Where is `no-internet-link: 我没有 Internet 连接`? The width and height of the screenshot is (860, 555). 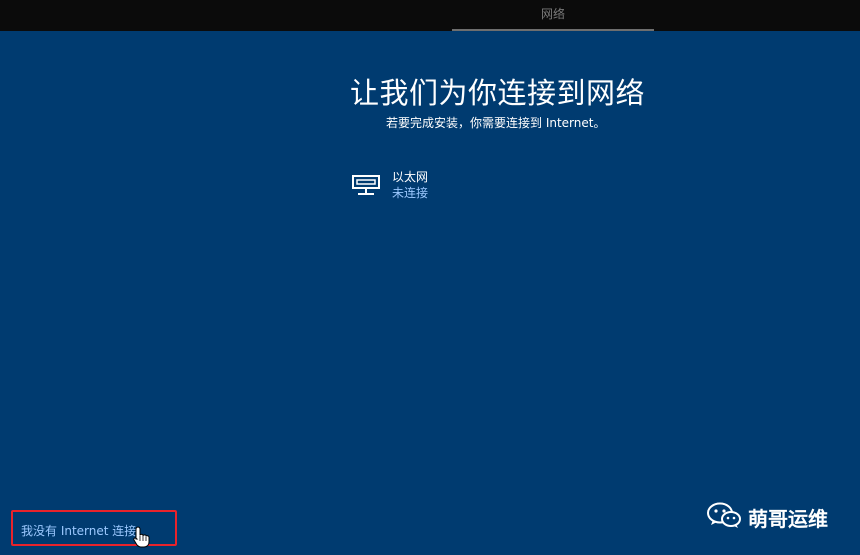 no-internet-link: 我没有 Internet 连接 is located at coordinates (94, 529).